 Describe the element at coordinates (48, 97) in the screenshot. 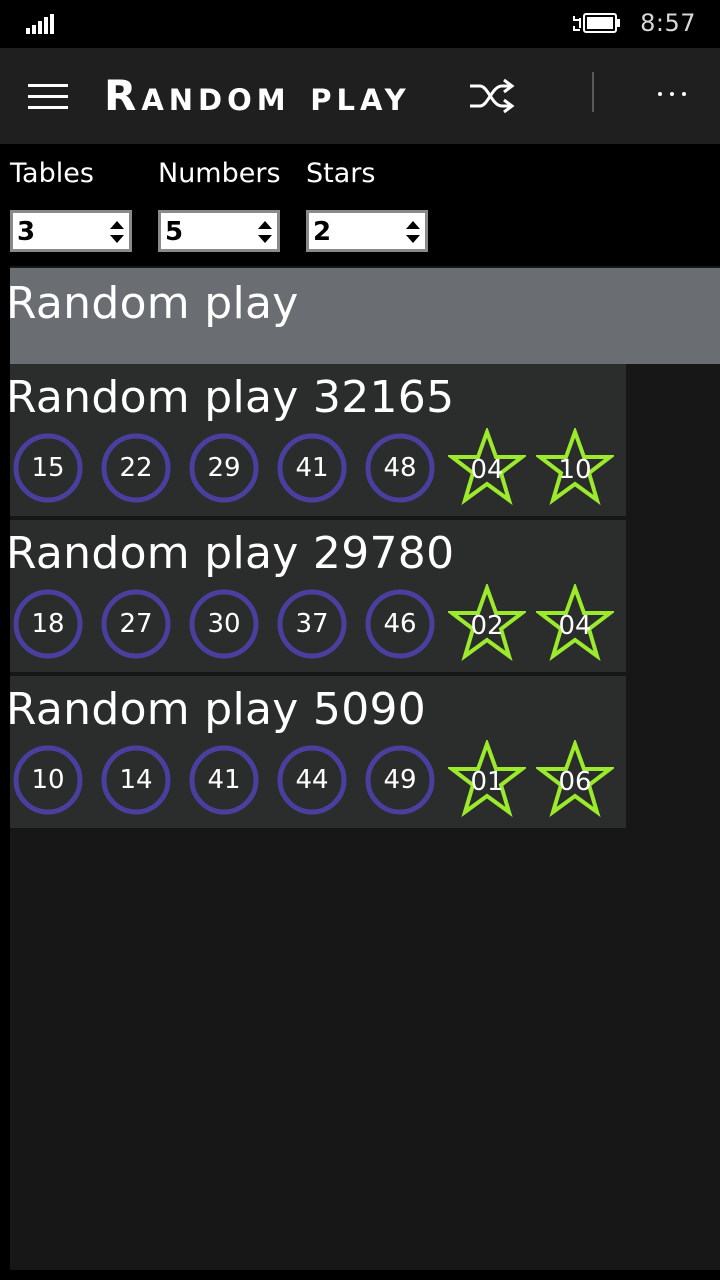

I see `menu-icon` at that location.